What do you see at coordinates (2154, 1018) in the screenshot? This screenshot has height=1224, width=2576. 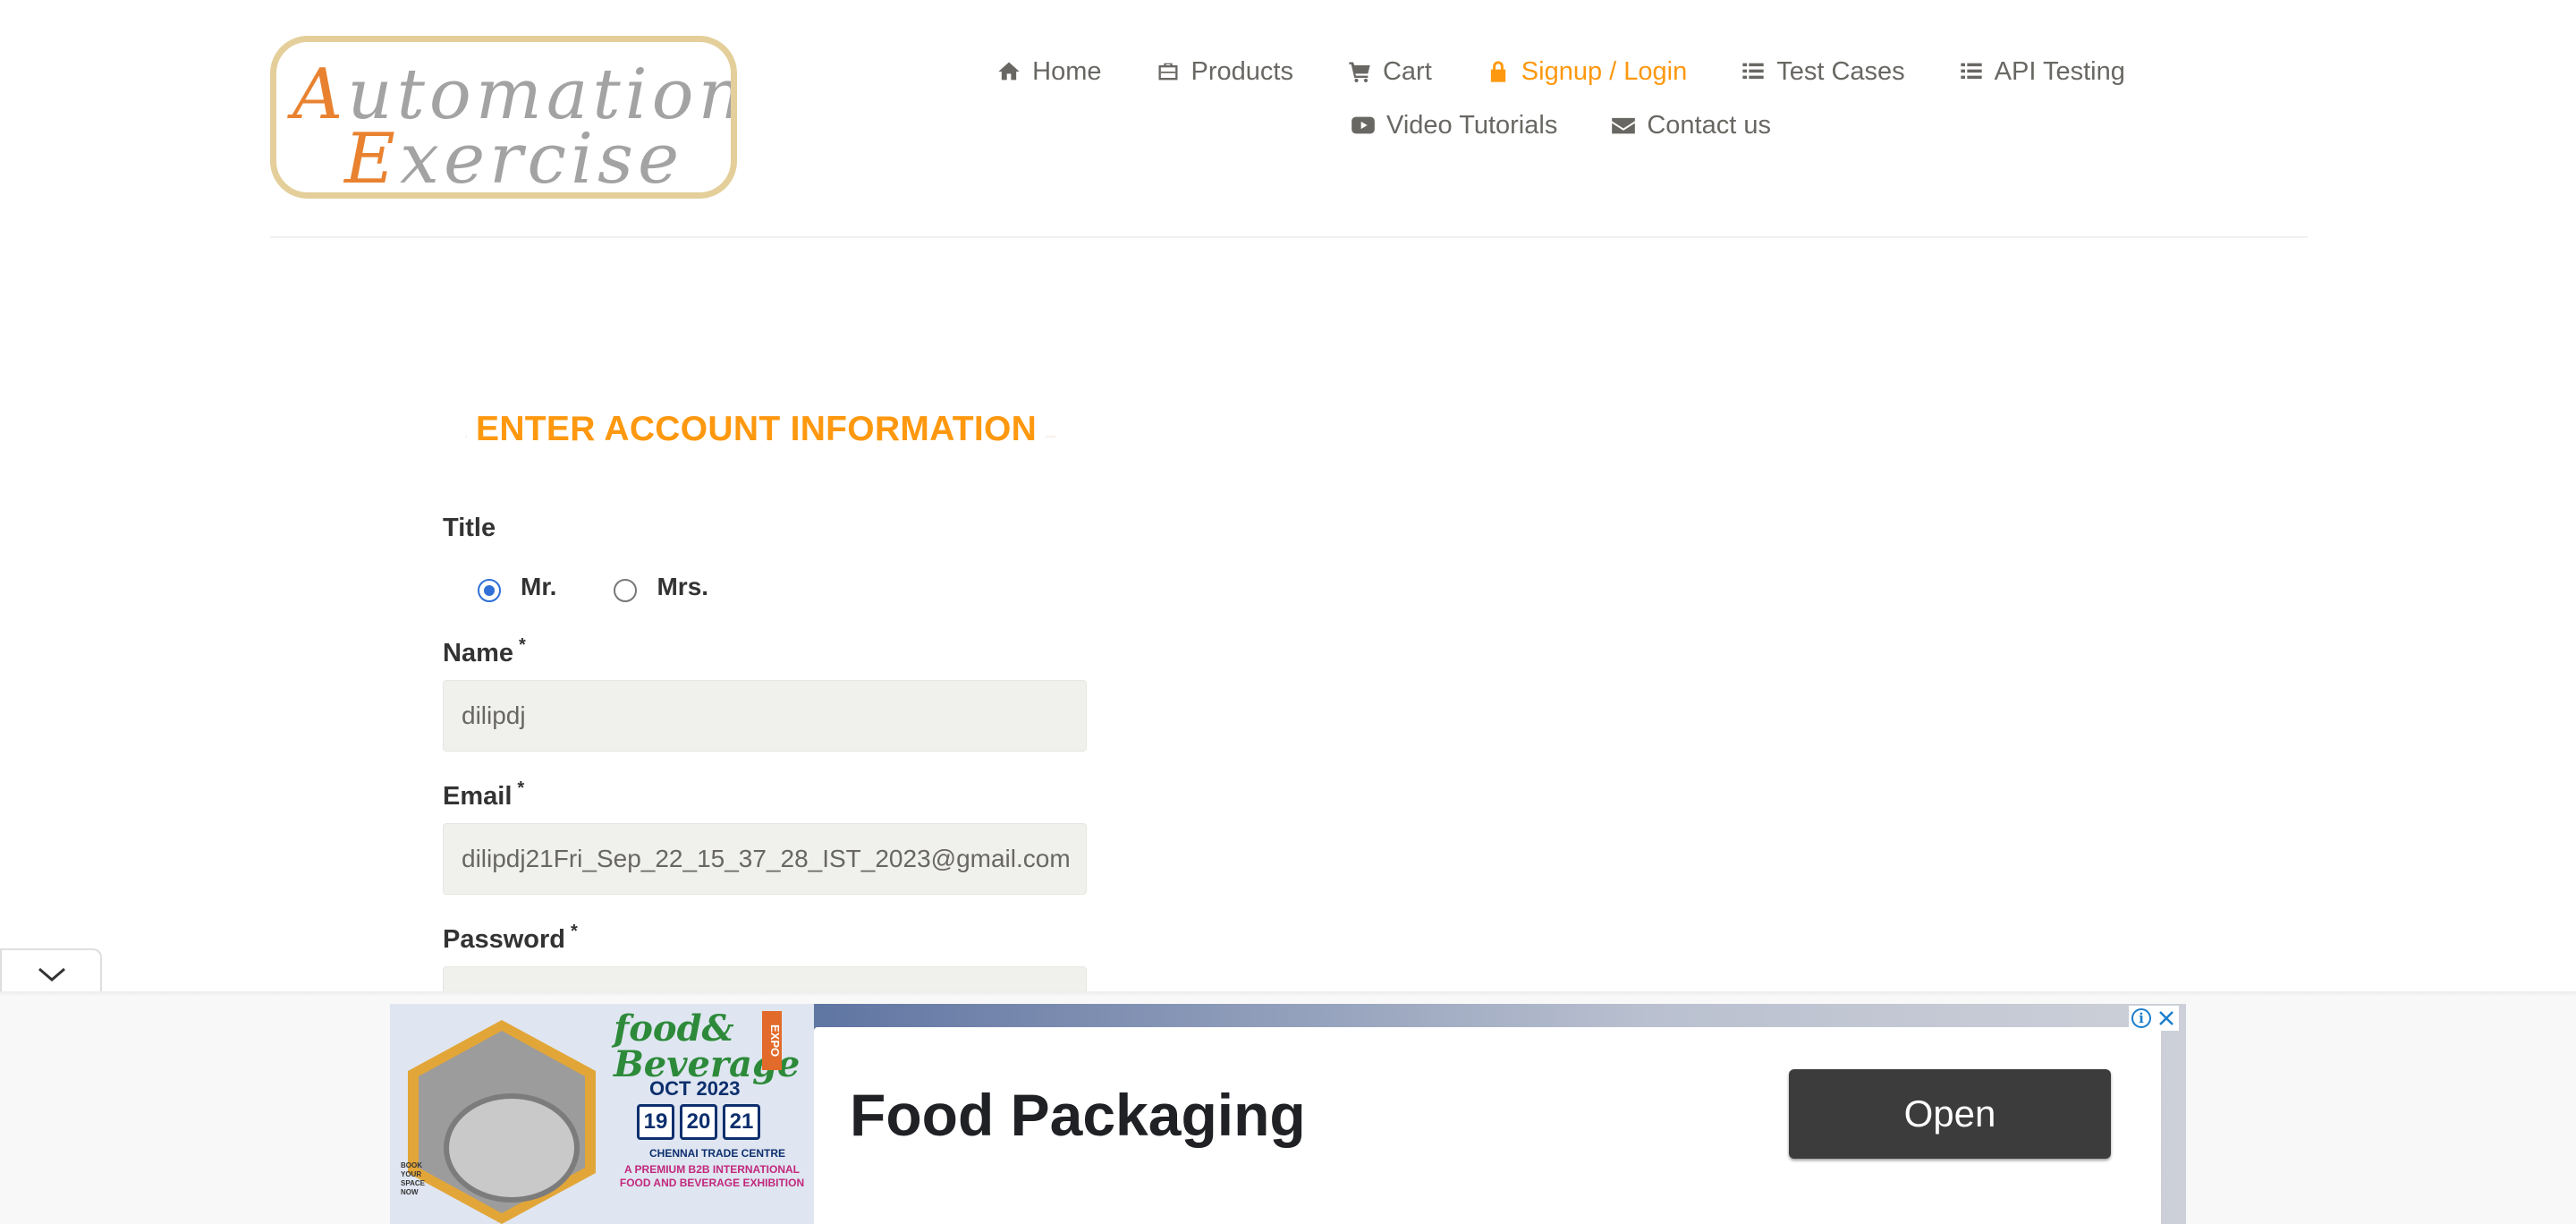 I see `ad-choices: i` at bounding box center [2154, 1018].